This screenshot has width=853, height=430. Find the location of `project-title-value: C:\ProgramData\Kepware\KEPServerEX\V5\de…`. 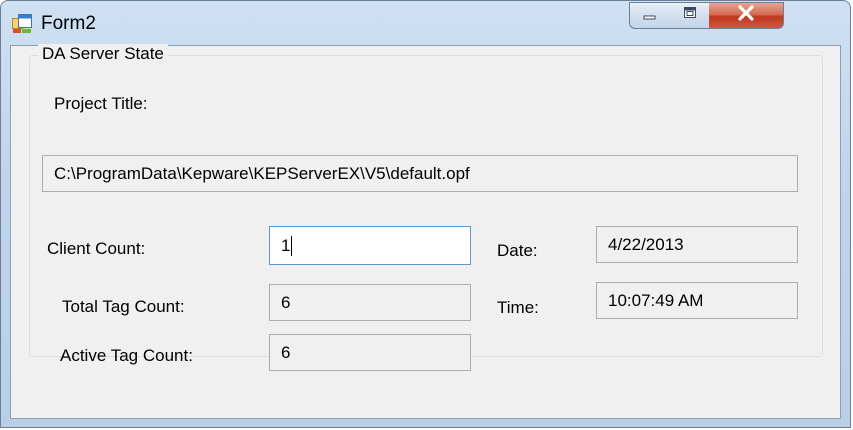

project-title-value: C:\ProgramData\Kepware\KEPServerEX\V5\de… is located at coordinates (262, 173).